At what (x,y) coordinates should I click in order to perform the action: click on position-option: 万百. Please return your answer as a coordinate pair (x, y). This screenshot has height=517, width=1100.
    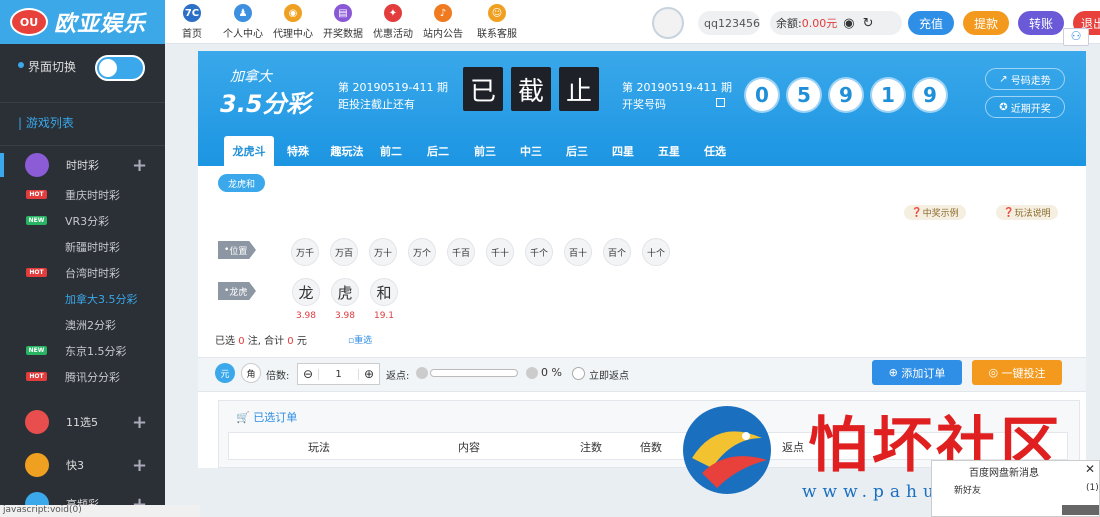
    Looking at the image, I should click on (344, 252).